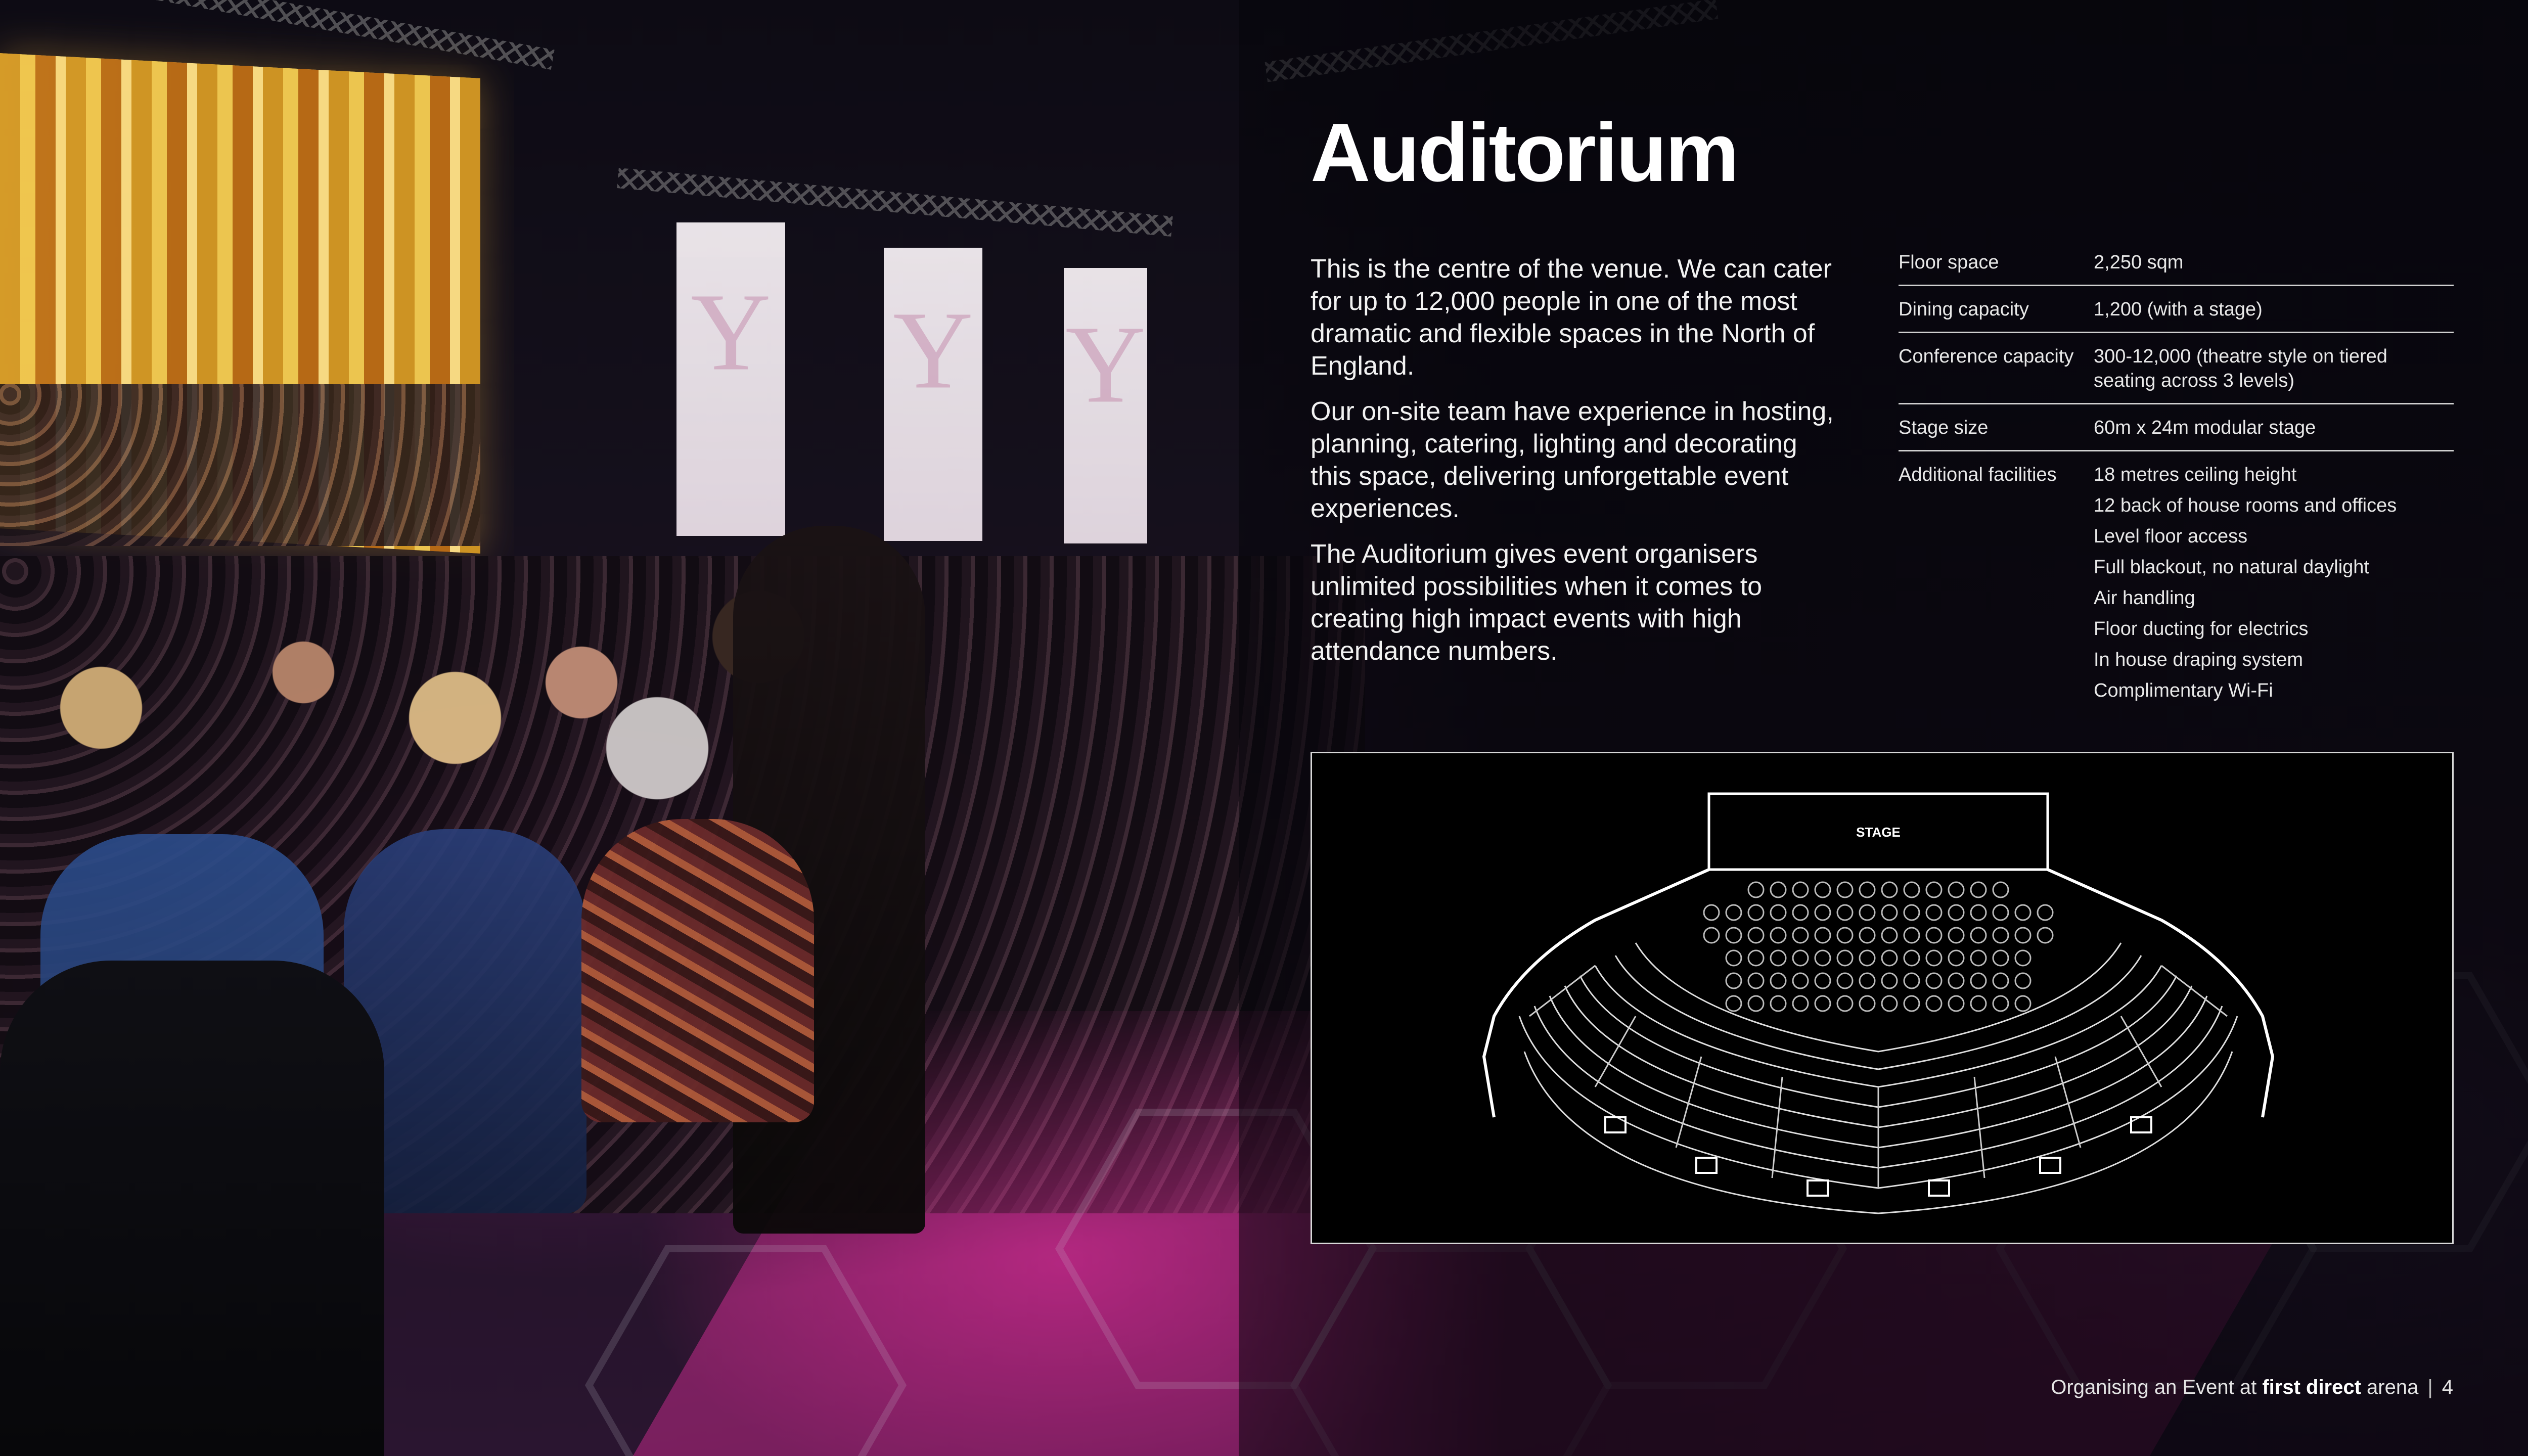 The height and width of the screenshot is (1456, 2528). What do you see at coordinates (2201, 629) in the screenshot?
I see `facility-item: Floor ducting for electrics` at bounding box center [2201, 629].